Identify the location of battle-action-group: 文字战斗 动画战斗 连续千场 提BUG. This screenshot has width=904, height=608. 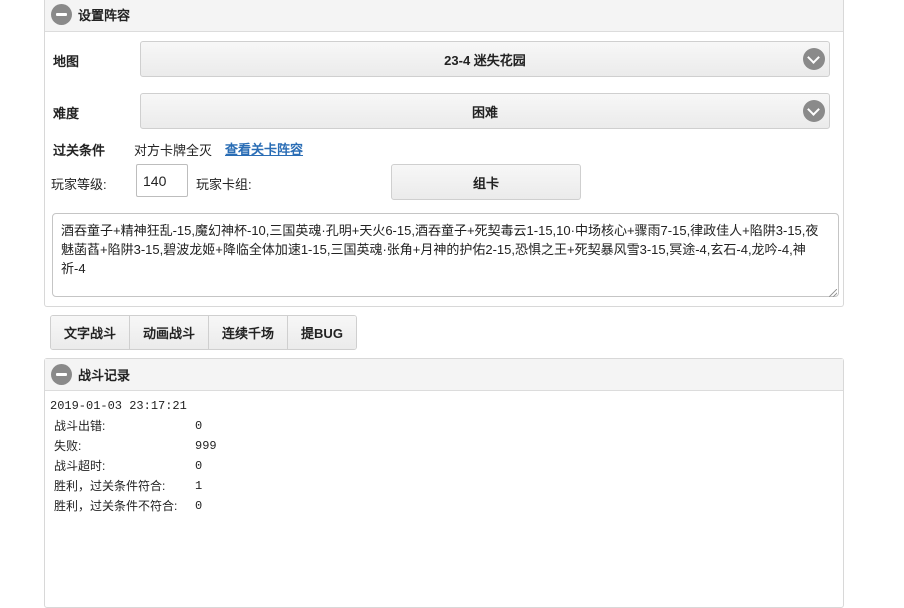
(203, 332).